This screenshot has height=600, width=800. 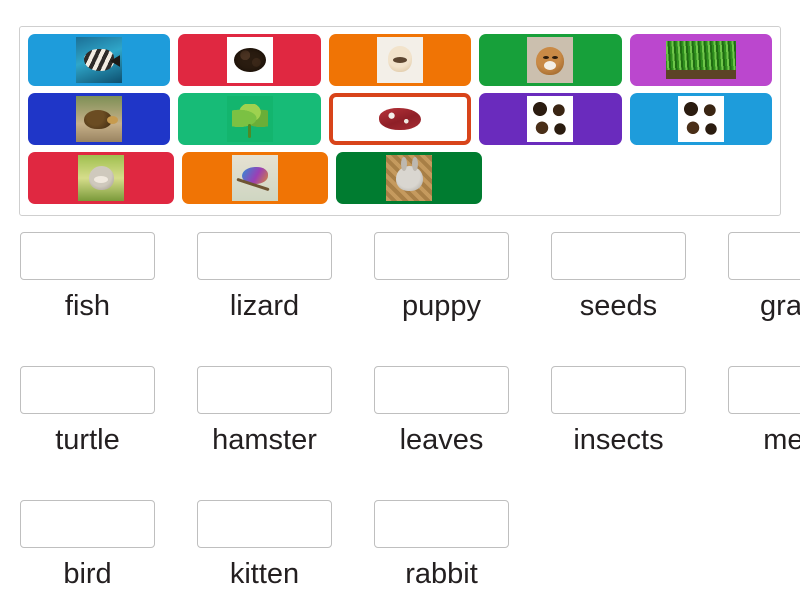 I want to click on answer-row: turtle hamster leaves insects meat, so click(x=410, y=411).